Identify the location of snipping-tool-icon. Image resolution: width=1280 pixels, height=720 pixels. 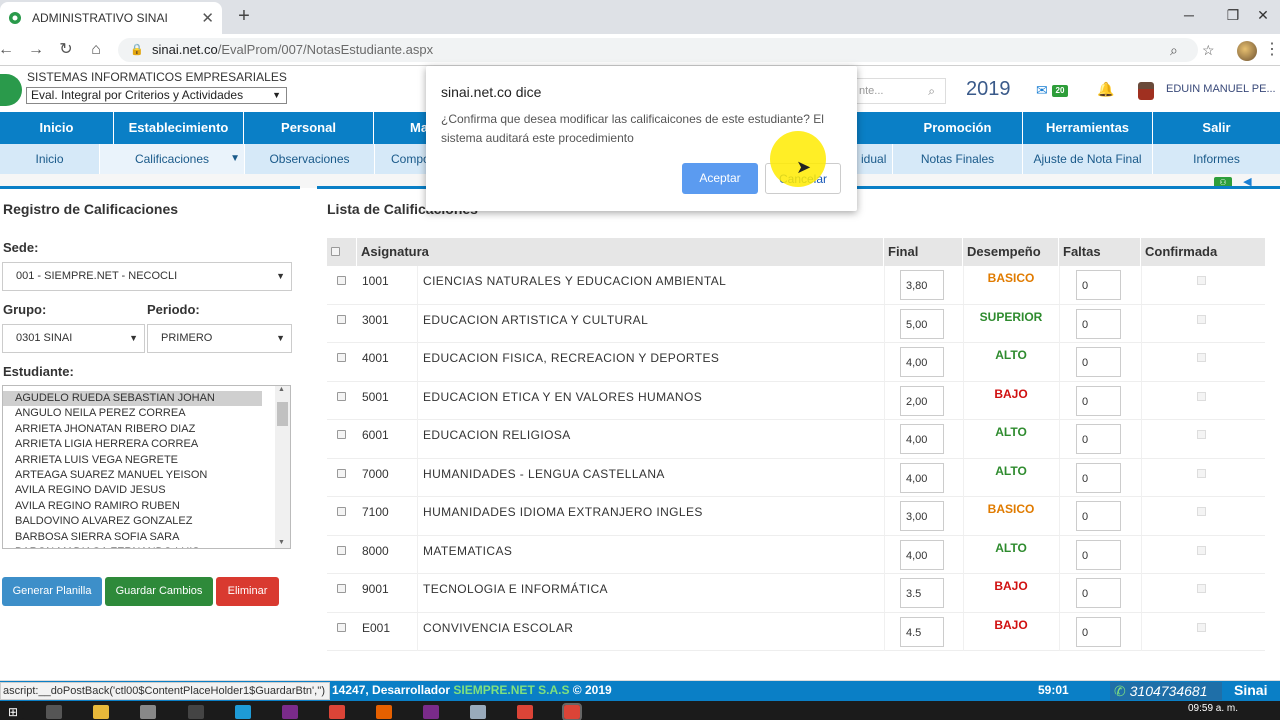
(196, 712).